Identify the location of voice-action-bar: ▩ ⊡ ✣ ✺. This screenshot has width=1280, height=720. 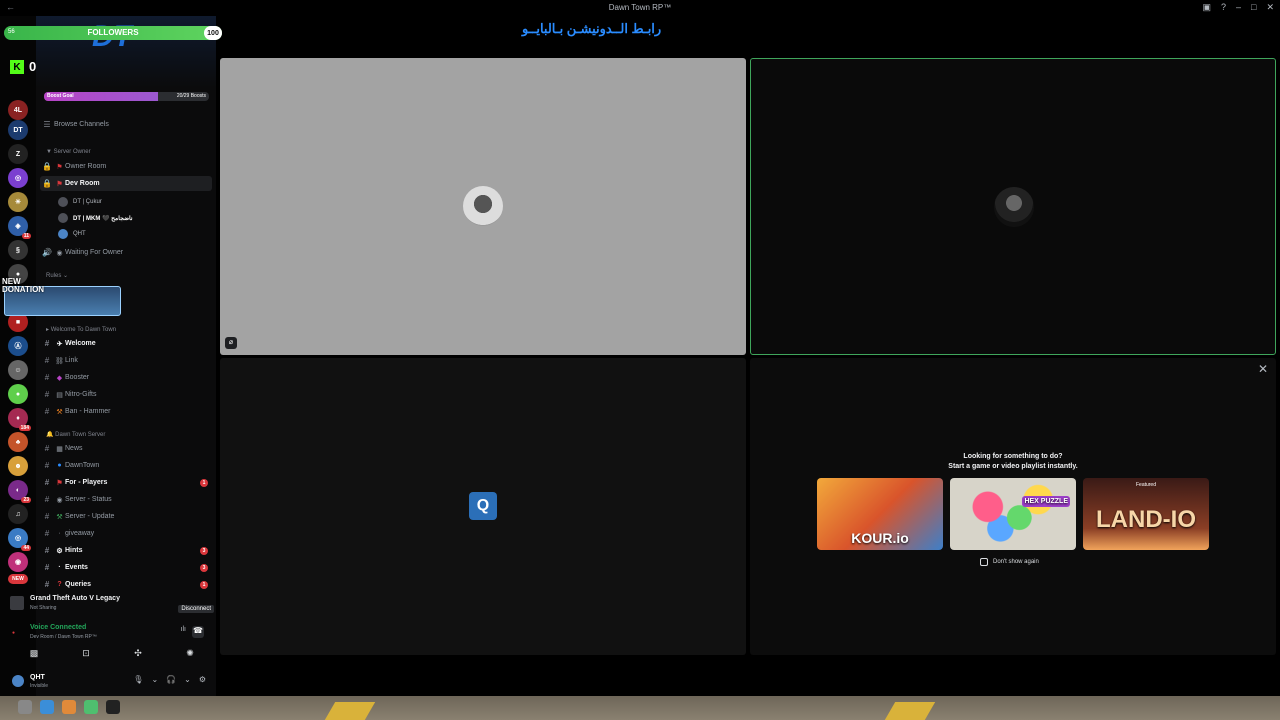
(112, 653).